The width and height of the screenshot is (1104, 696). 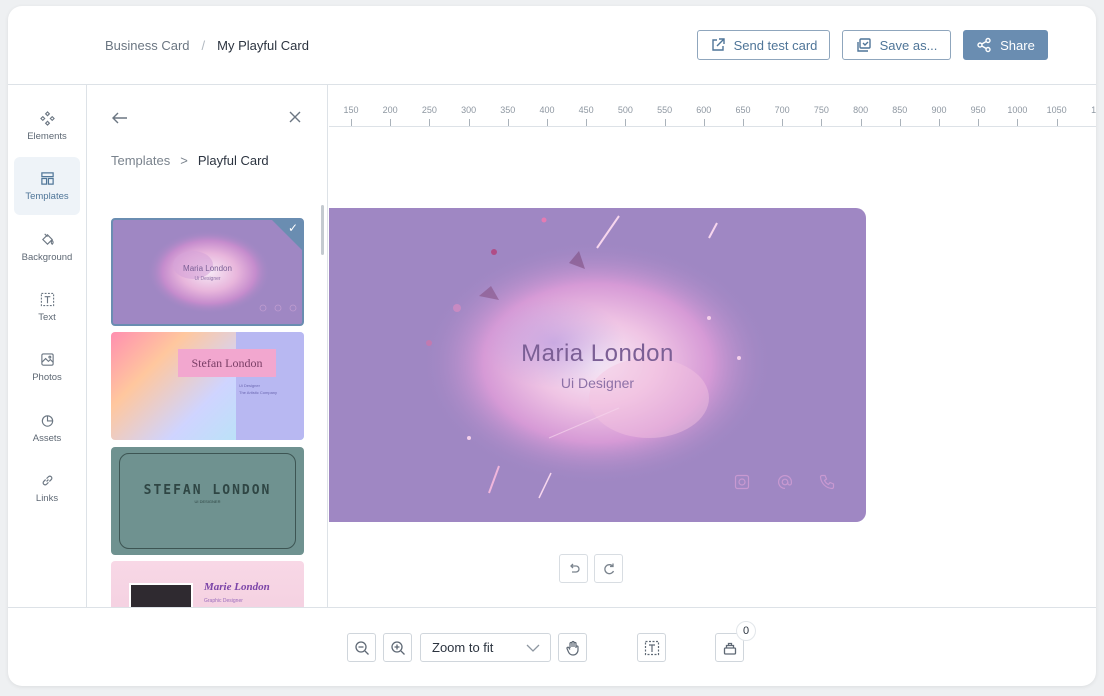 I want to click on rail-item-links: Links, so click(x=47, y=488).